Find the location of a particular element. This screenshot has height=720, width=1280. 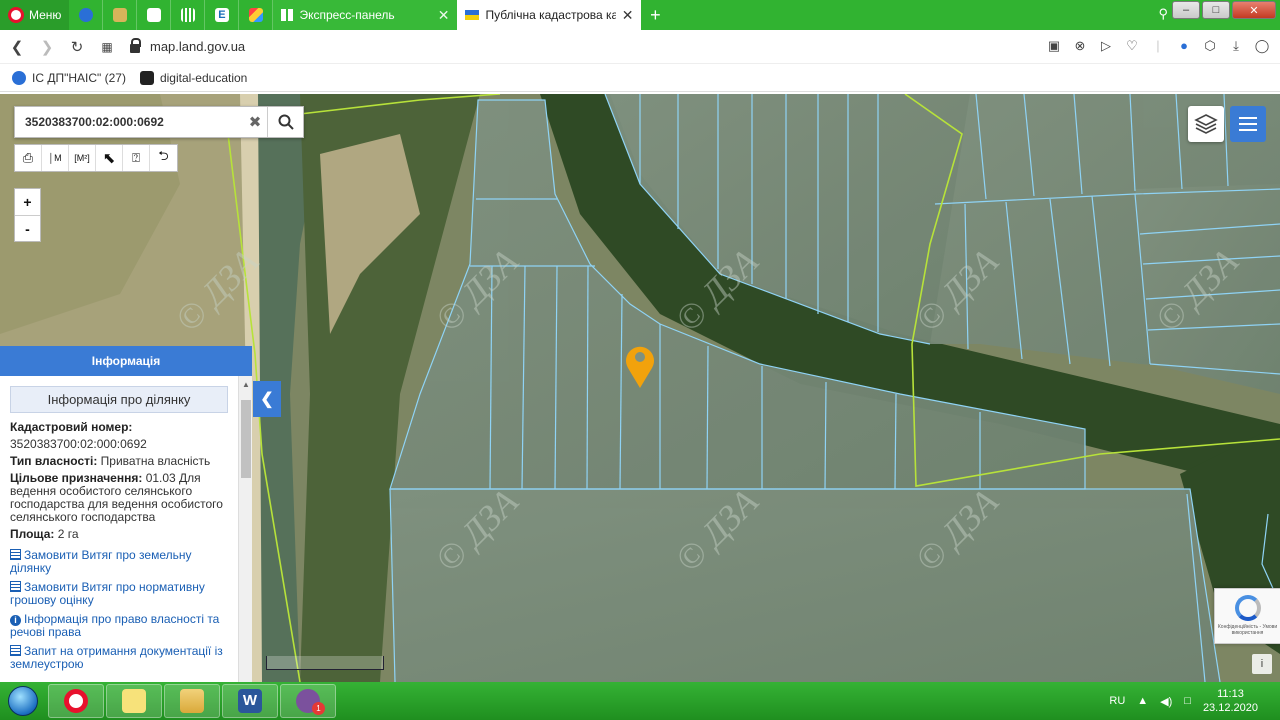

language-indicator: RU is located at coordinates (1117, 701).